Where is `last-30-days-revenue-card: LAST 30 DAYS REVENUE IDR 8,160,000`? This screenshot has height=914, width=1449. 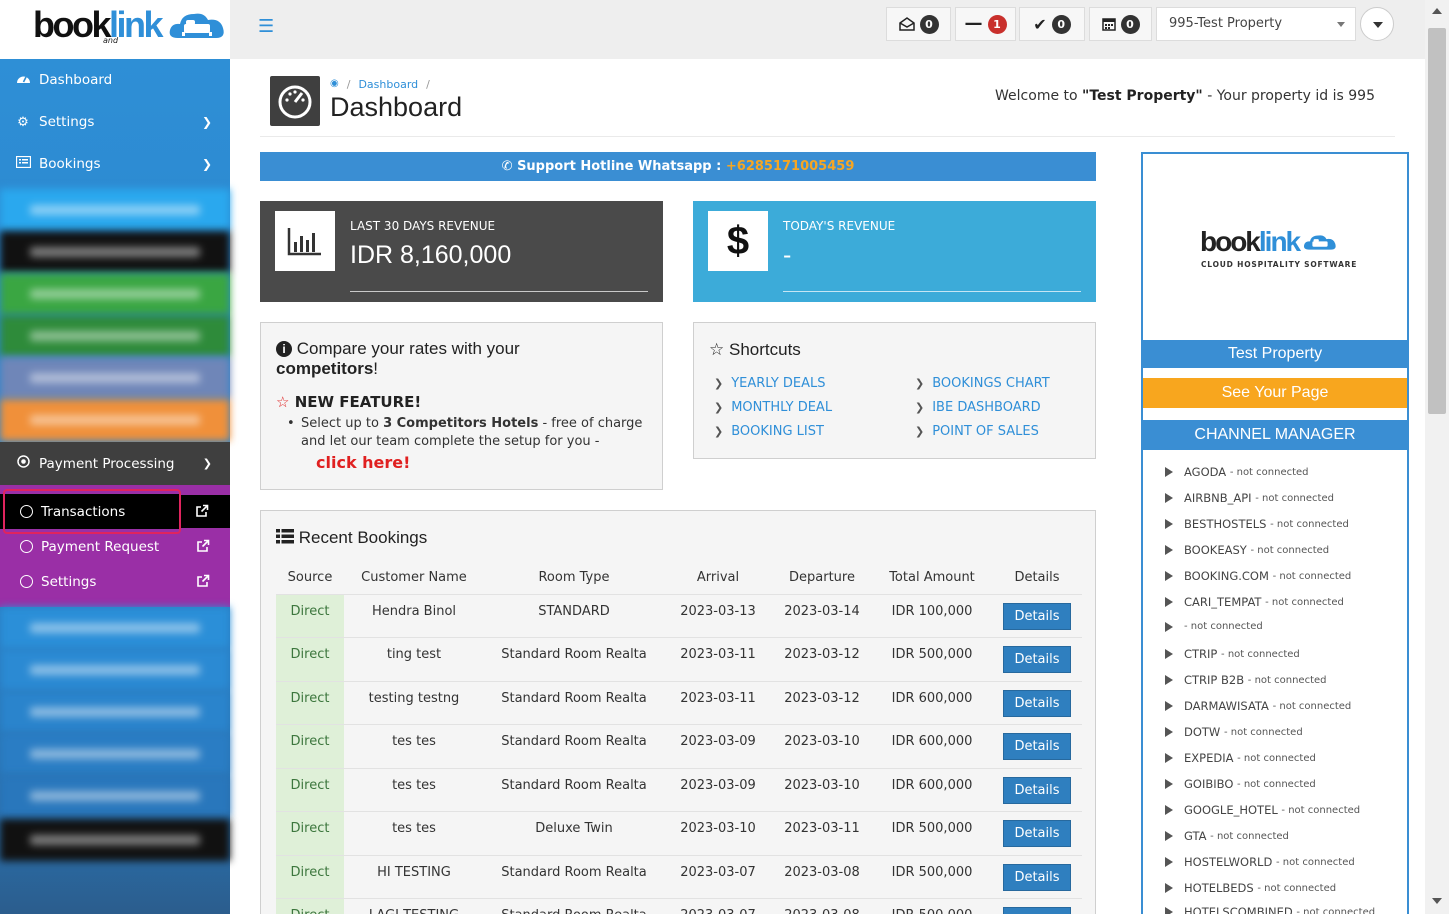 last-30-days-revenue-card: LAST 30 DAYS REVENUE IDR 8,160,000 is located at coordinates (461, 251).